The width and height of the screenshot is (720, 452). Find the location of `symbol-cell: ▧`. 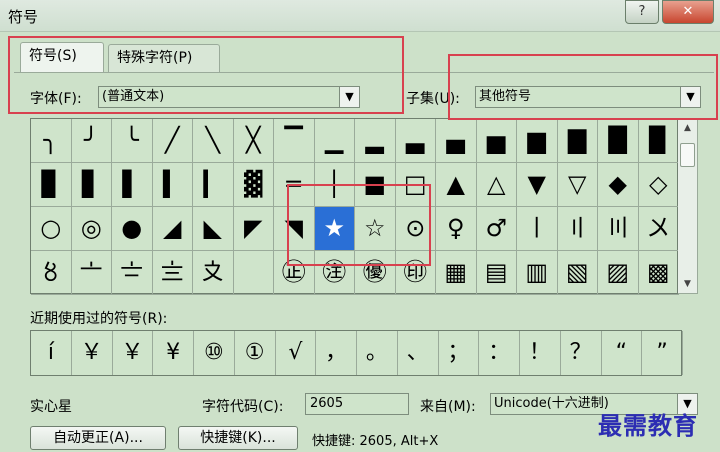

symbol-cell: ▧ is located at coordinates (577, 273).